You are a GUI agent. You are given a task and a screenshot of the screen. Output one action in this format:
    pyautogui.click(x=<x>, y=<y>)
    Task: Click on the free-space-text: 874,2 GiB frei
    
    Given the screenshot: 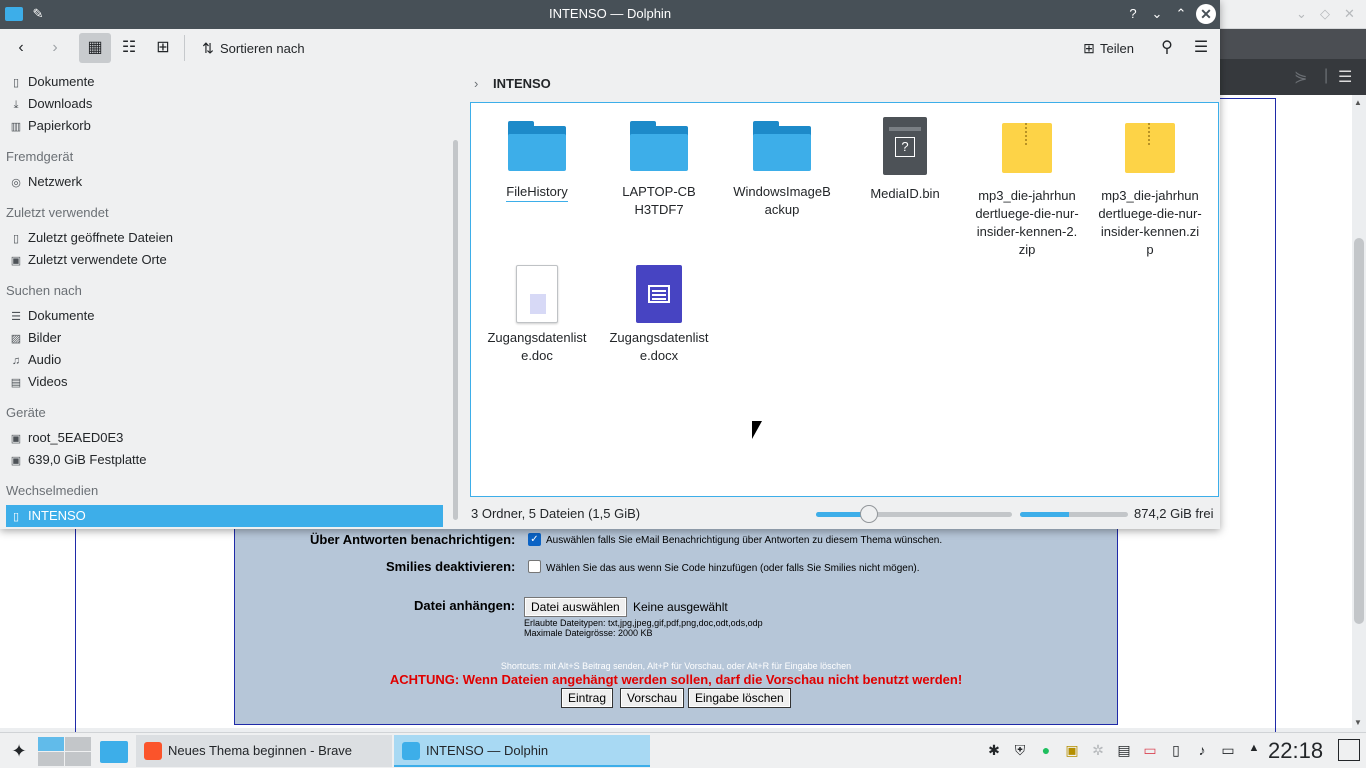 What is the action you would take?
    pyautogui.click(x=1174, y=513)
    